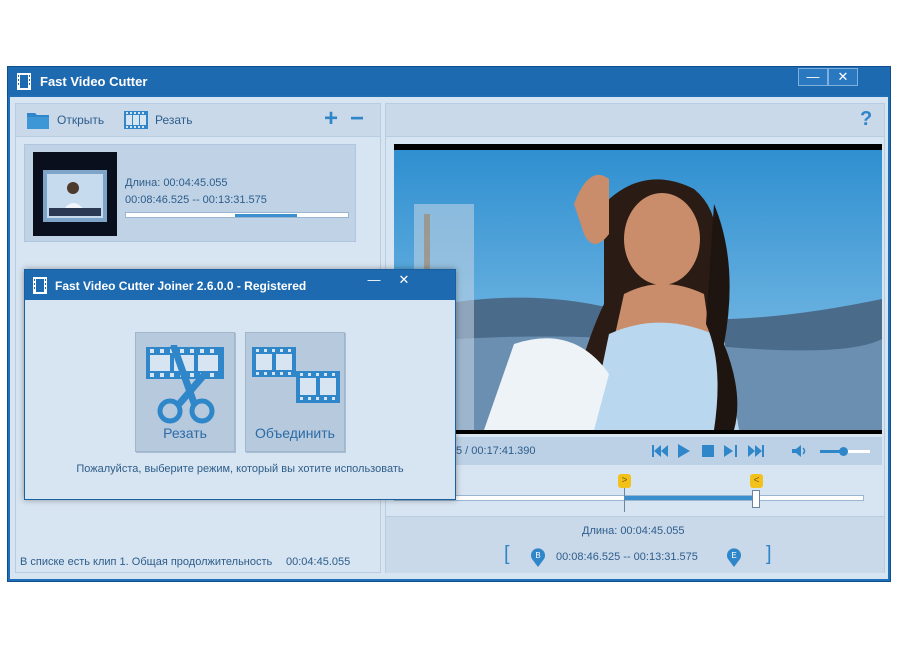  Describe the element at coordinates (691, 498) in the screenshot. I see `timeline-selection` at that location.